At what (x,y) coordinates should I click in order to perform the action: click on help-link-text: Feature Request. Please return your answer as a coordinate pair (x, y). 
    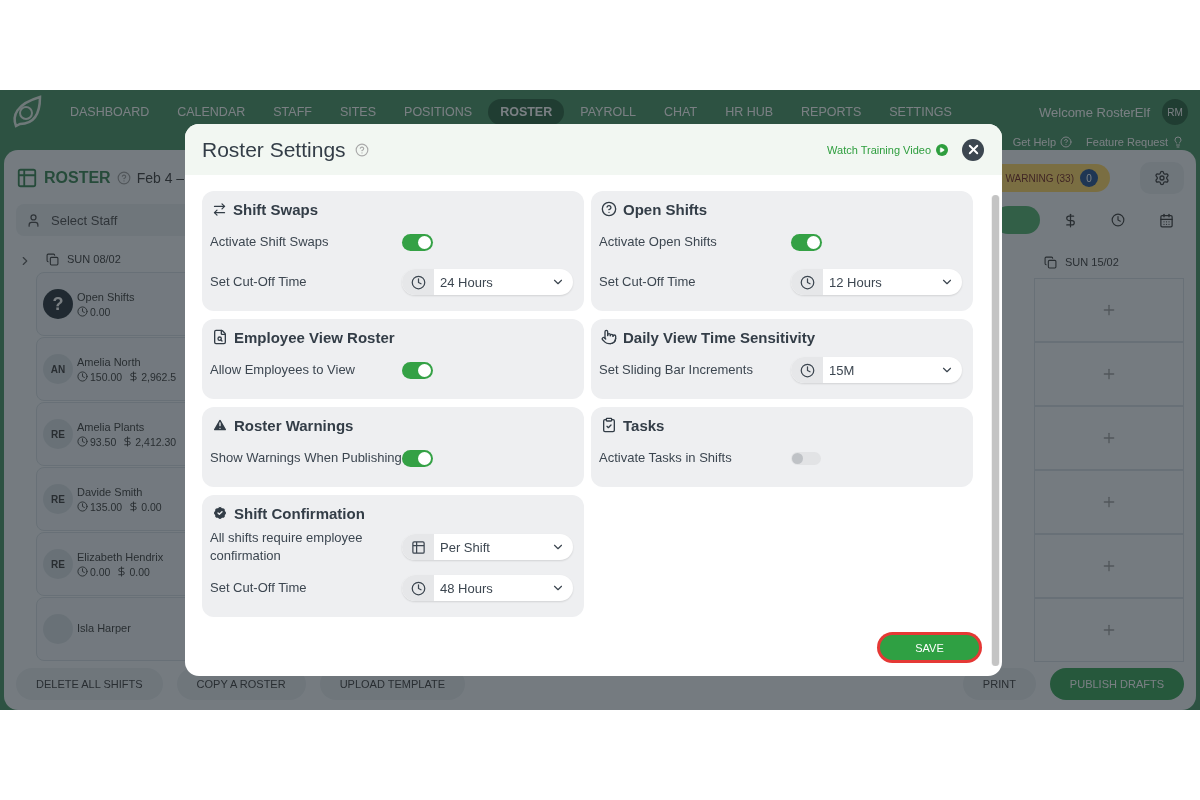
    Looking at the image, I should click on (1127, 142).